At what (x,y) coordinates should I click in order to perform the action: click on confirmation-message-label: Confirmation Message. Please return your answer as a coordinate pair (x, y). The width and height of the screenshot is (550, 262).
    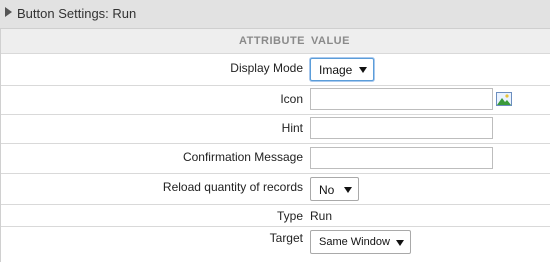
    Looking at the image, I should click on (242, 157).